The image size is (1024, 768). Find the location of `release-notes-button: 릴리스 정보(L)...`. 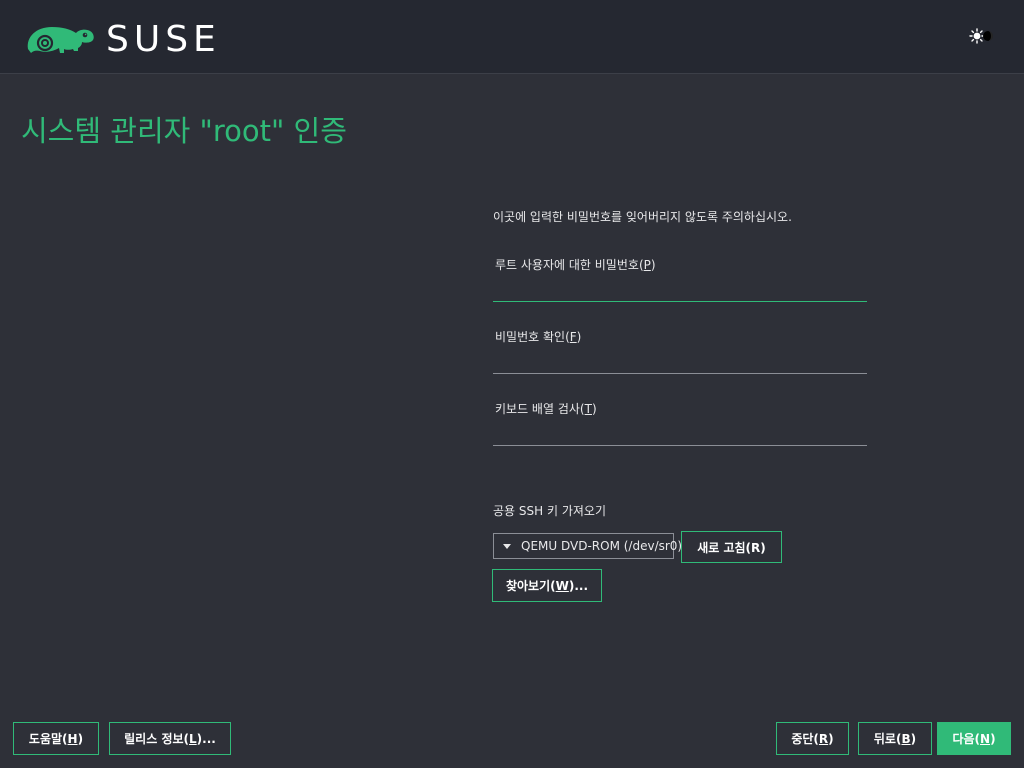

release-notes-button: 릴리스 정보(L)... is located at coordinates (170, 738).